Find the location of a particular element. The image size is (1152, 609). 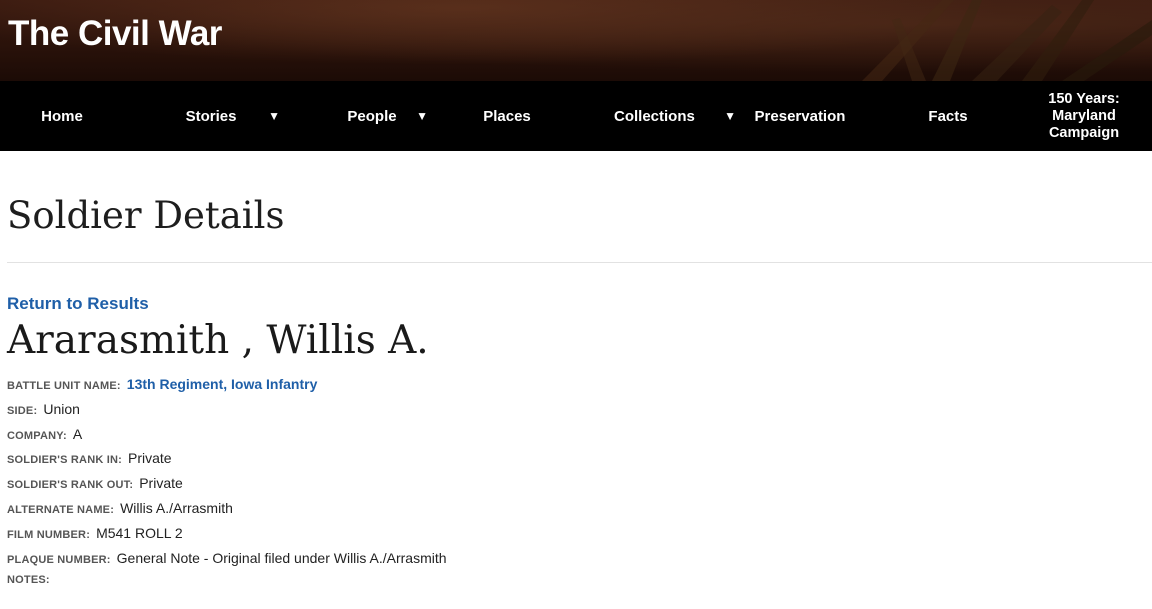

nav-item-stories: Stories ▼ is located at coordinates (211, 116).